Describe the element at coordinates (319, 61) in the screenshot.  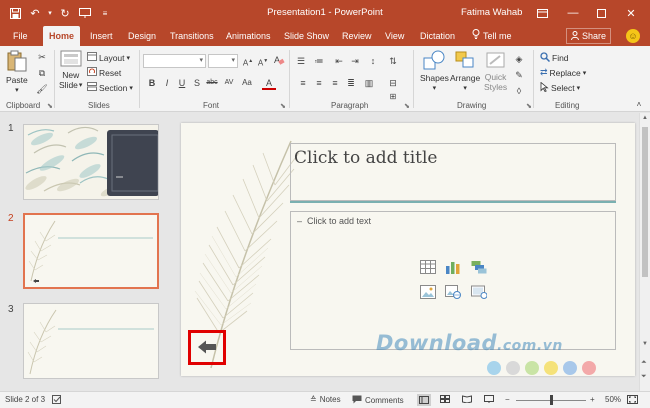
I see `numbering-icon: ≔` at that location.